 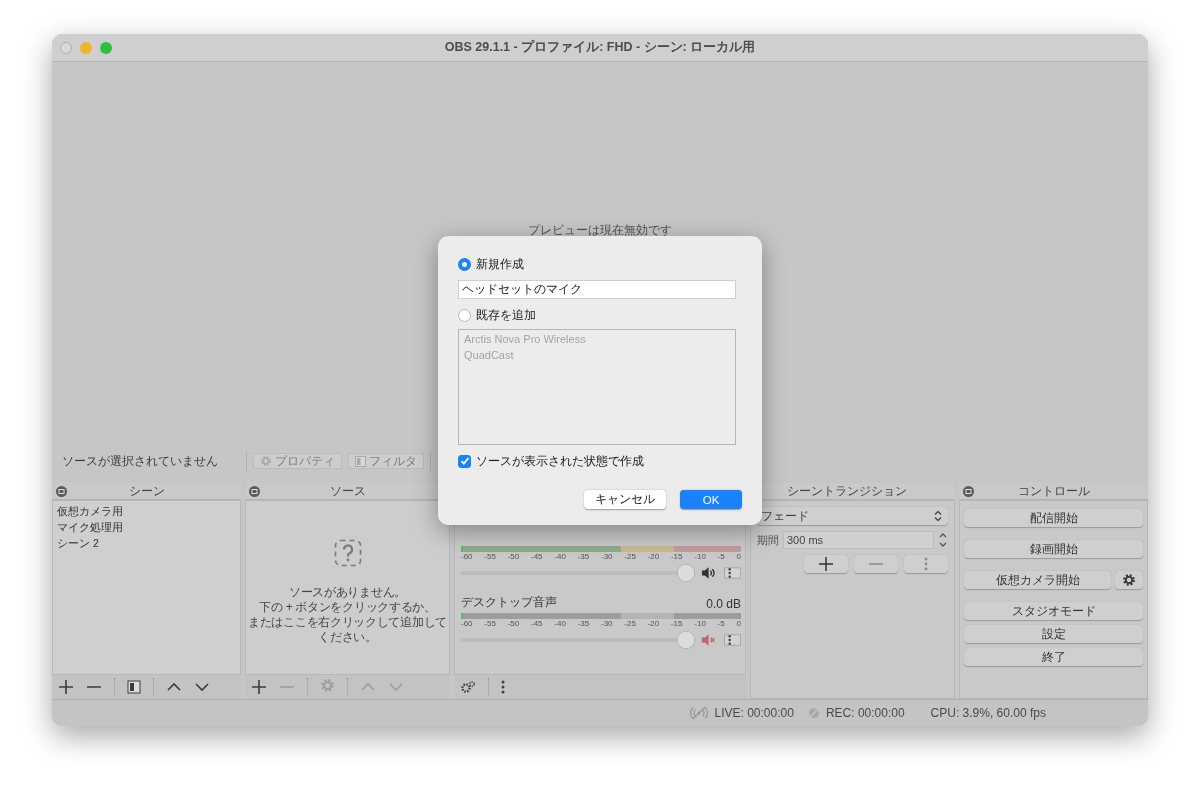 I want to click on empty-sources-message: ソースがありません。, so click(x=347, y=592).